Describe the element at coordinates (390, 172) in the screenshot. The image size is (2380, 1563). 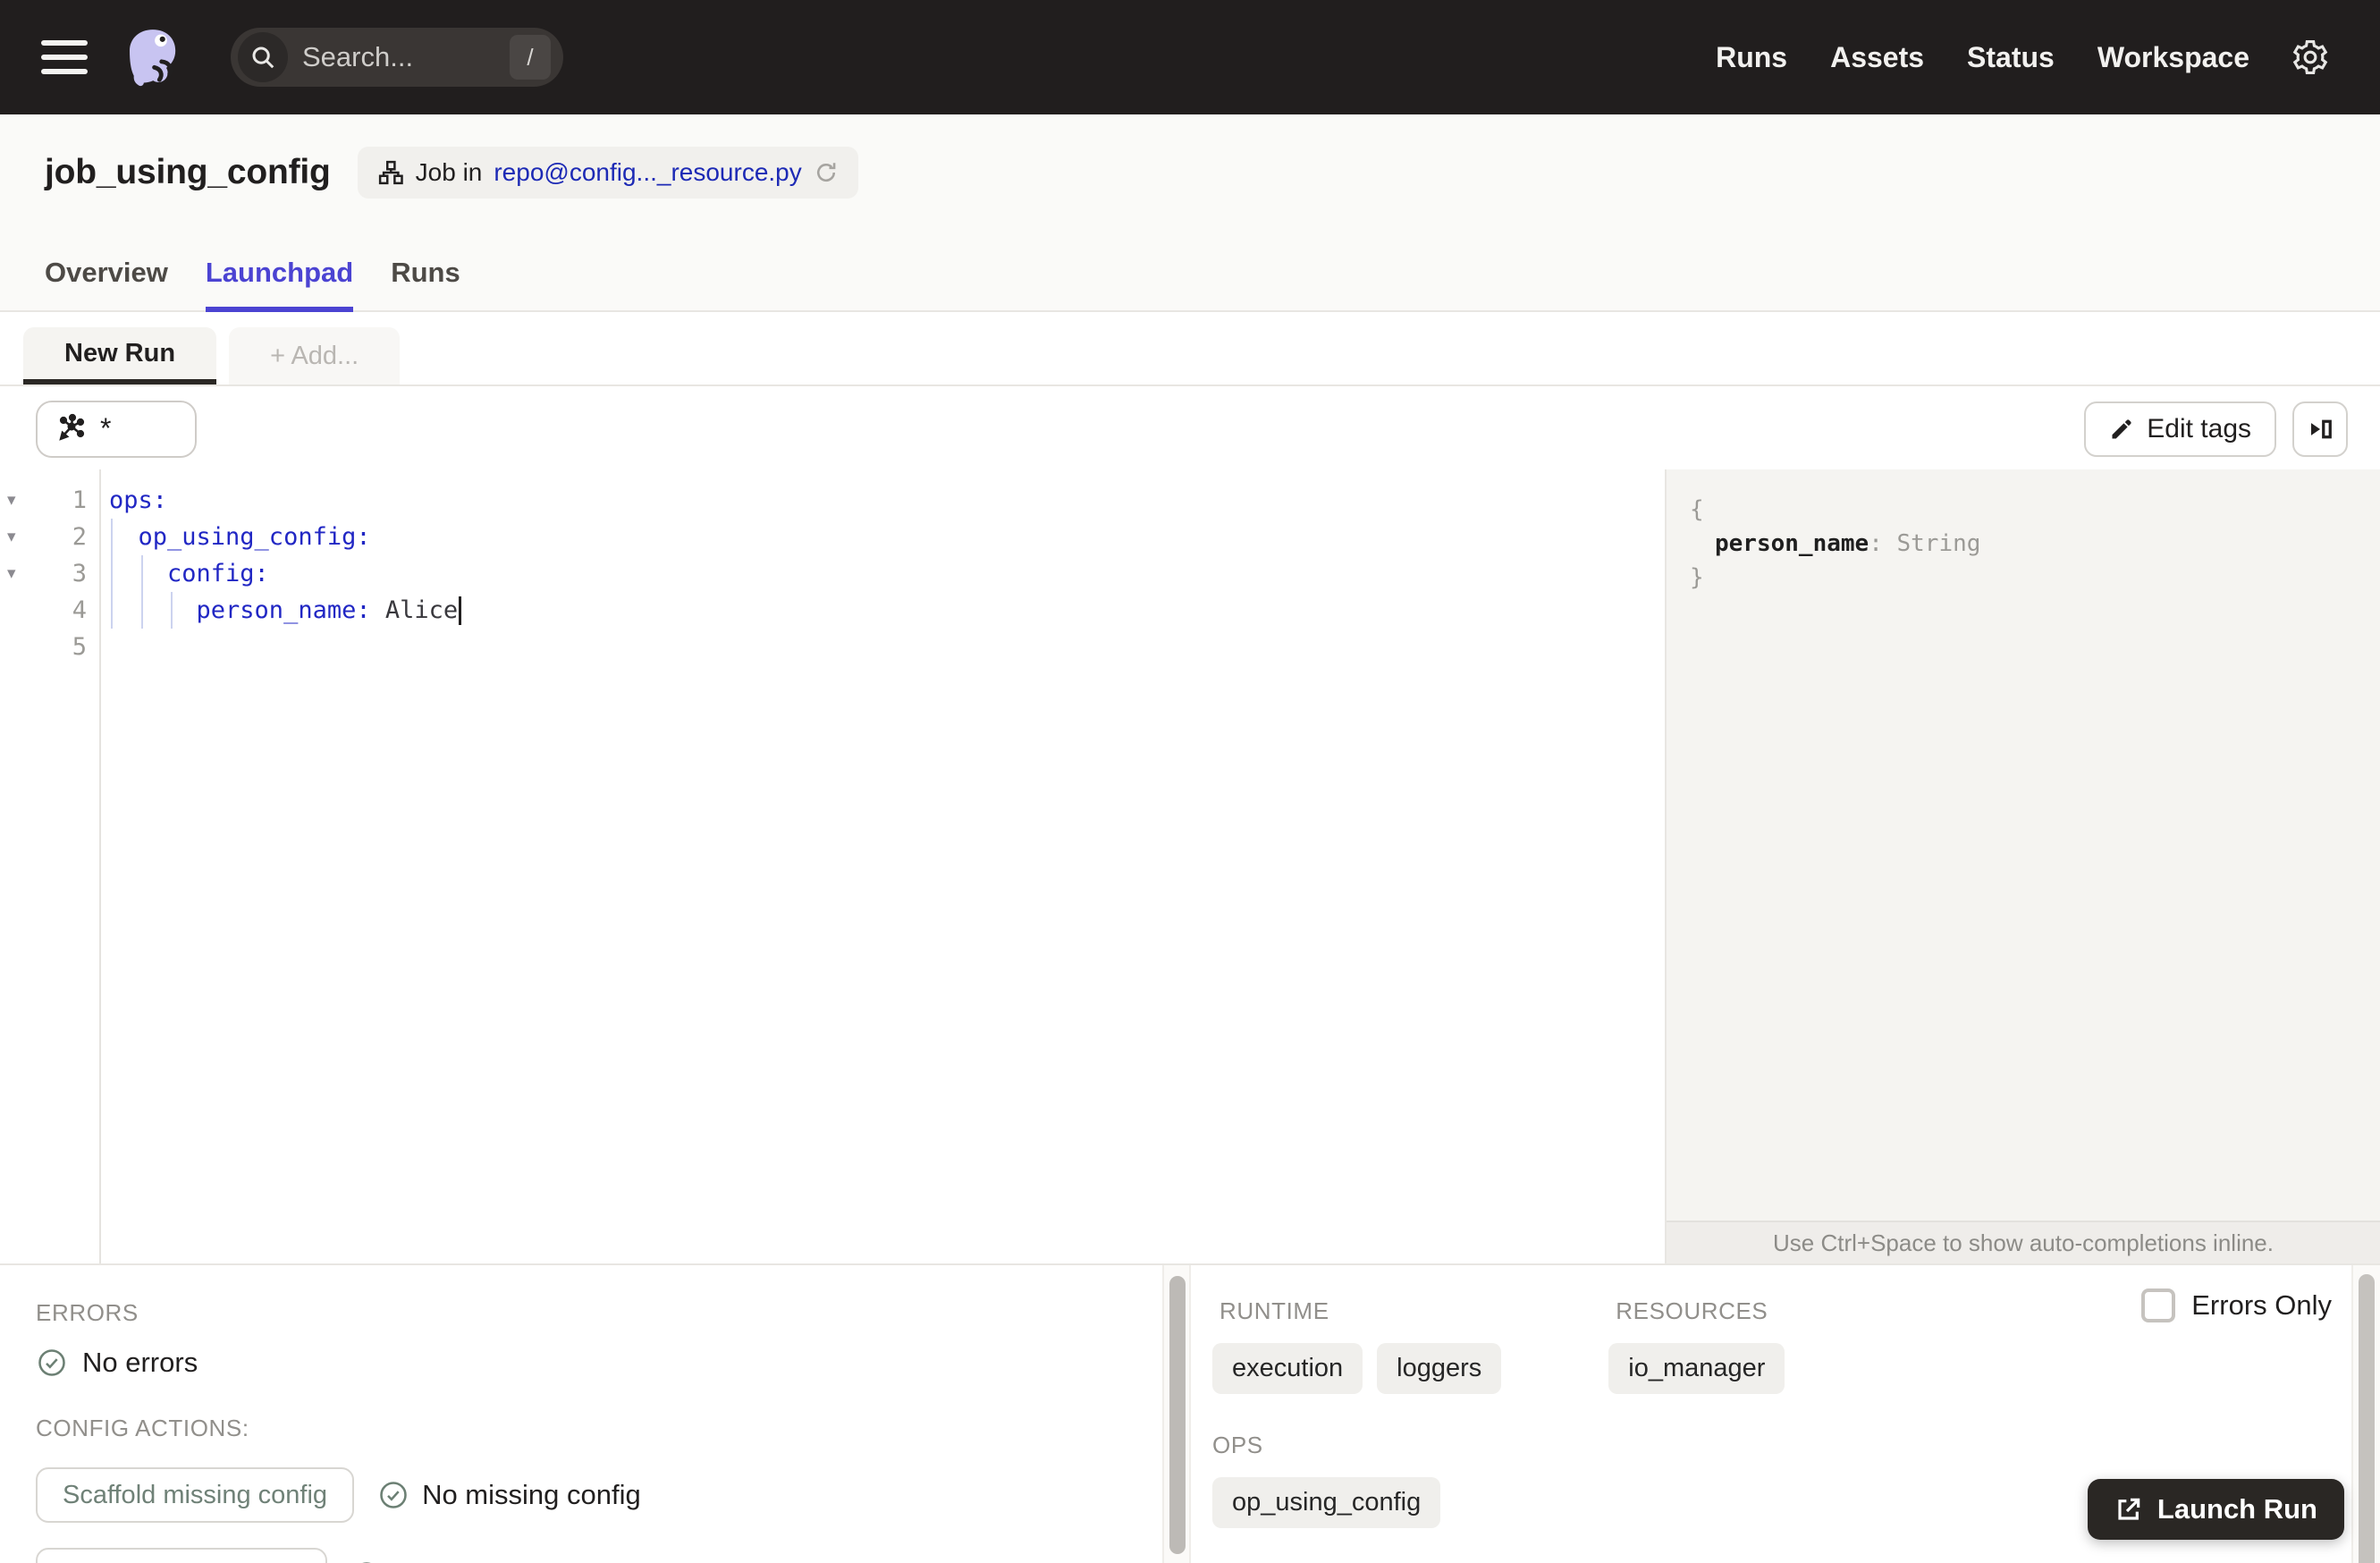
I see `job-graph-icon` at that location.